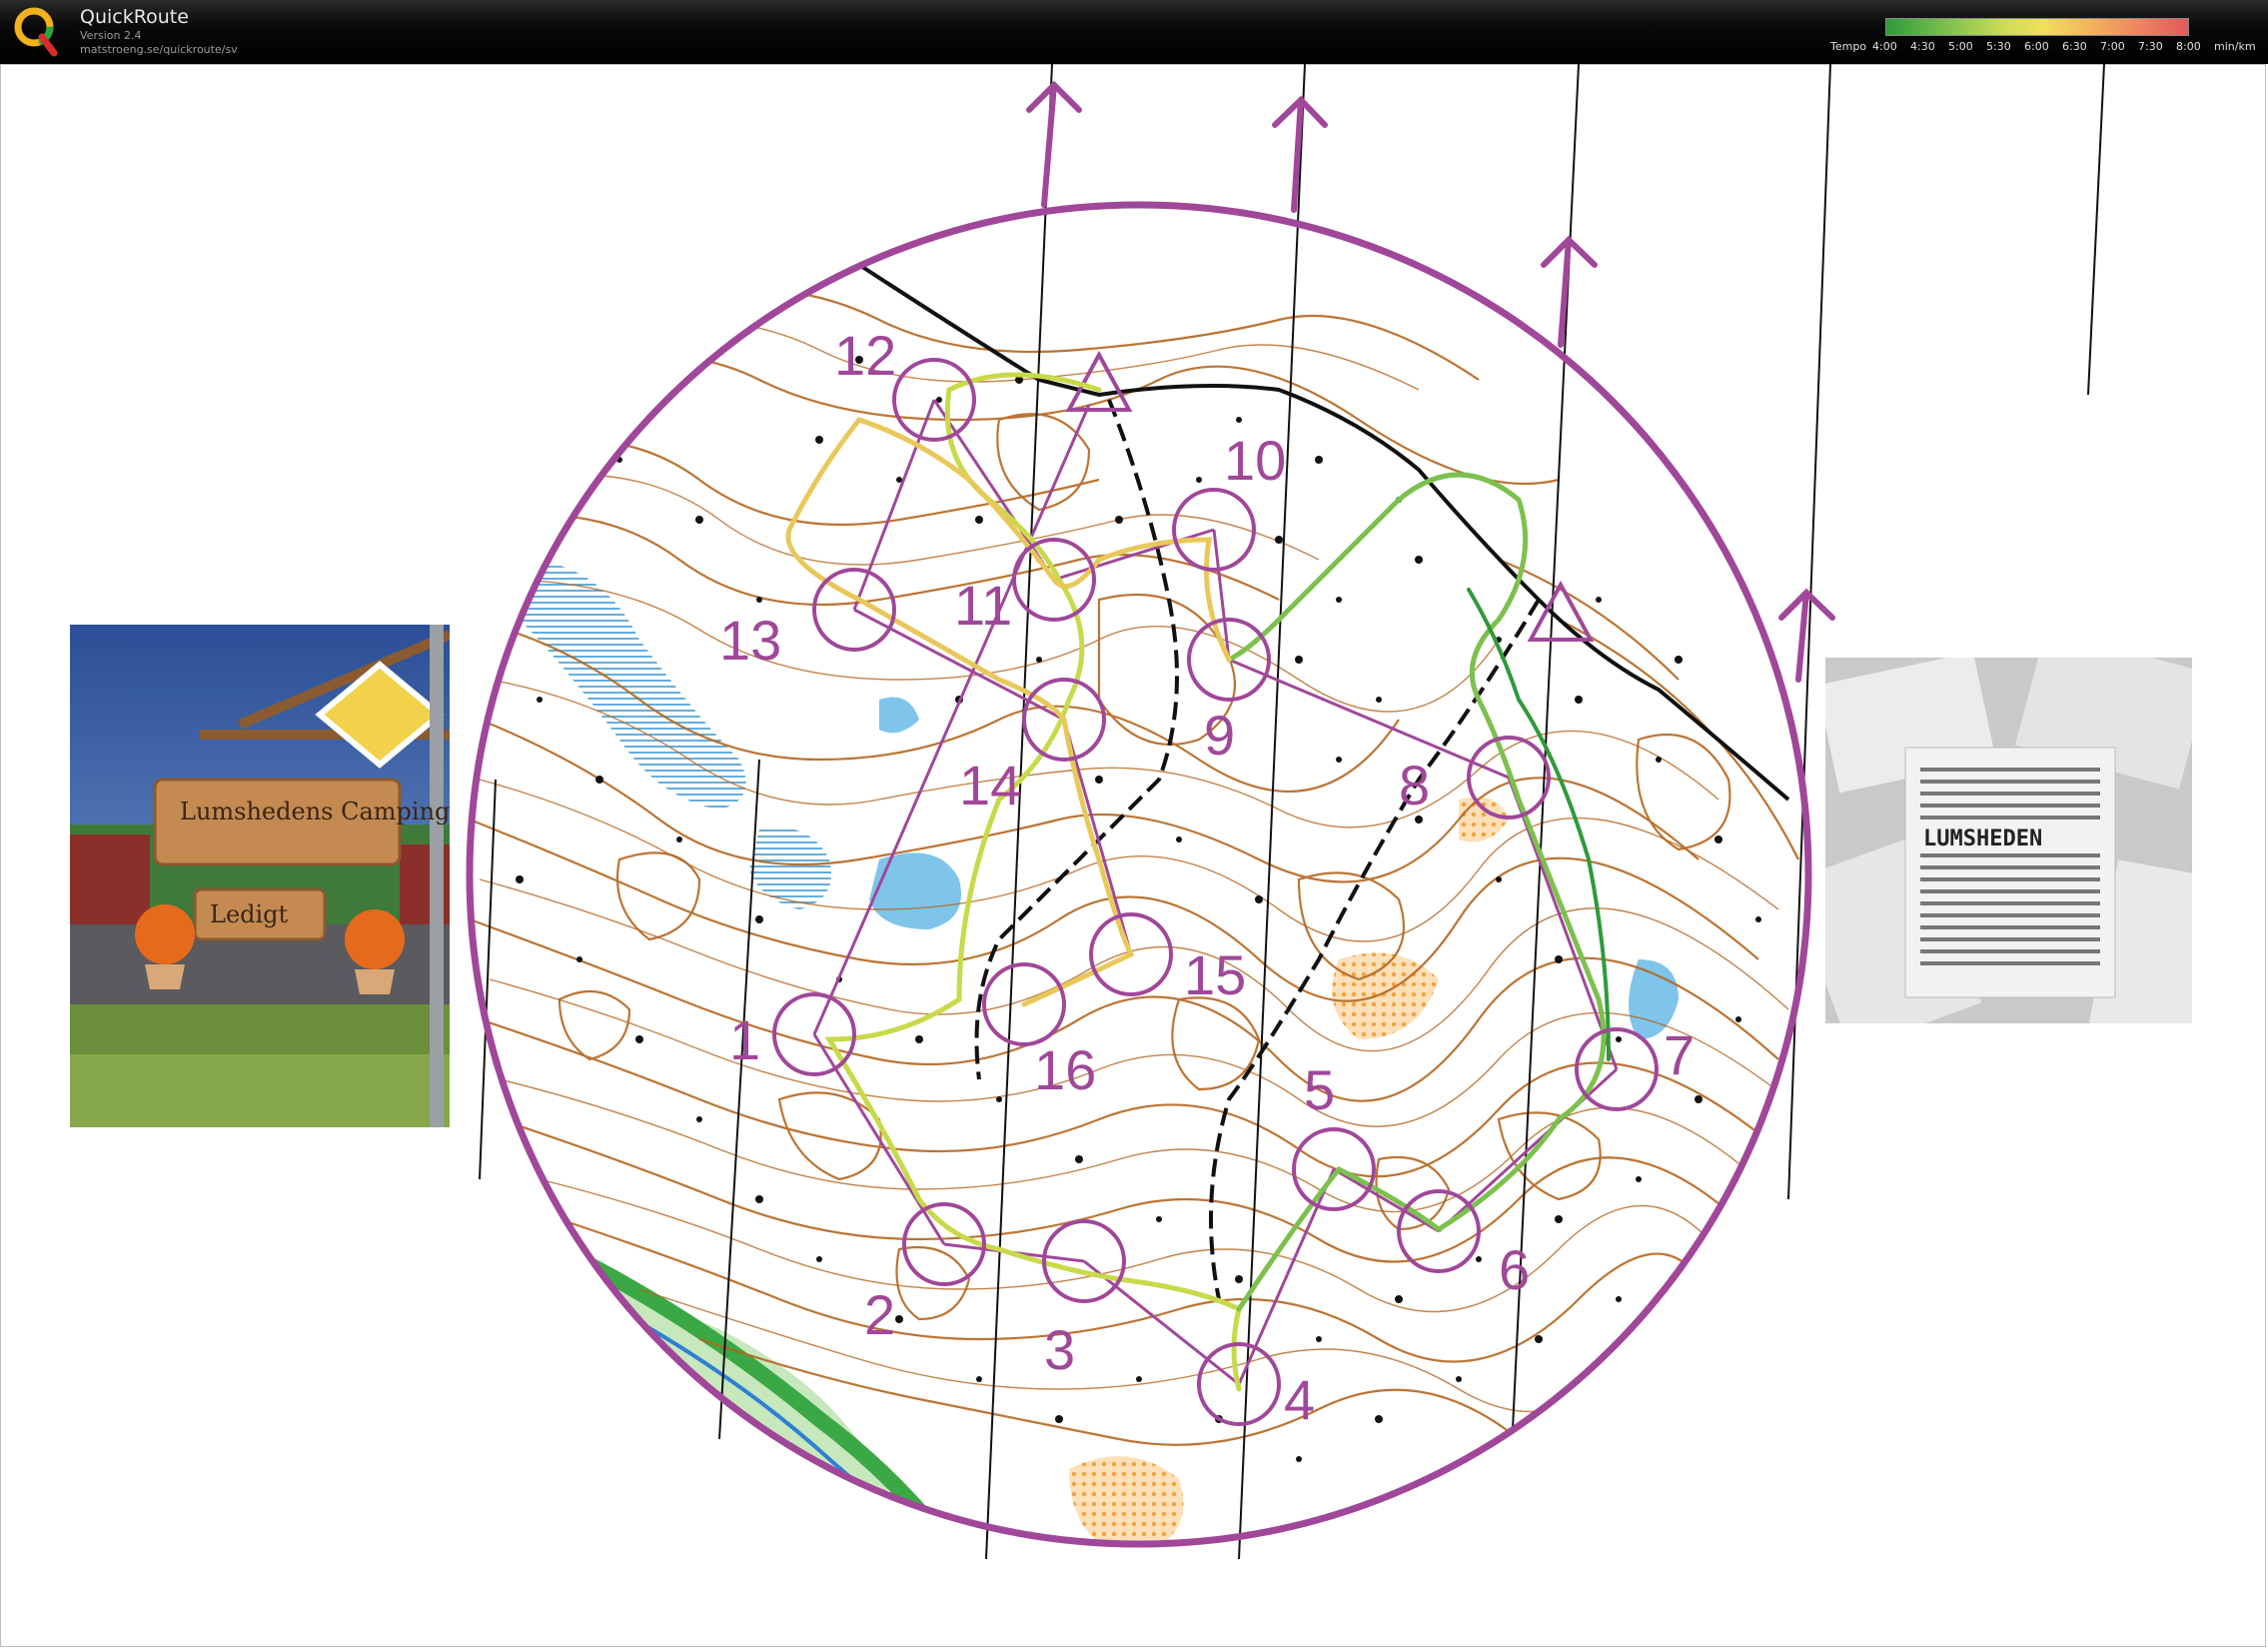 The image size is (2268, 1649). I want to click on control-number-8: 8, so click(1414, 785).